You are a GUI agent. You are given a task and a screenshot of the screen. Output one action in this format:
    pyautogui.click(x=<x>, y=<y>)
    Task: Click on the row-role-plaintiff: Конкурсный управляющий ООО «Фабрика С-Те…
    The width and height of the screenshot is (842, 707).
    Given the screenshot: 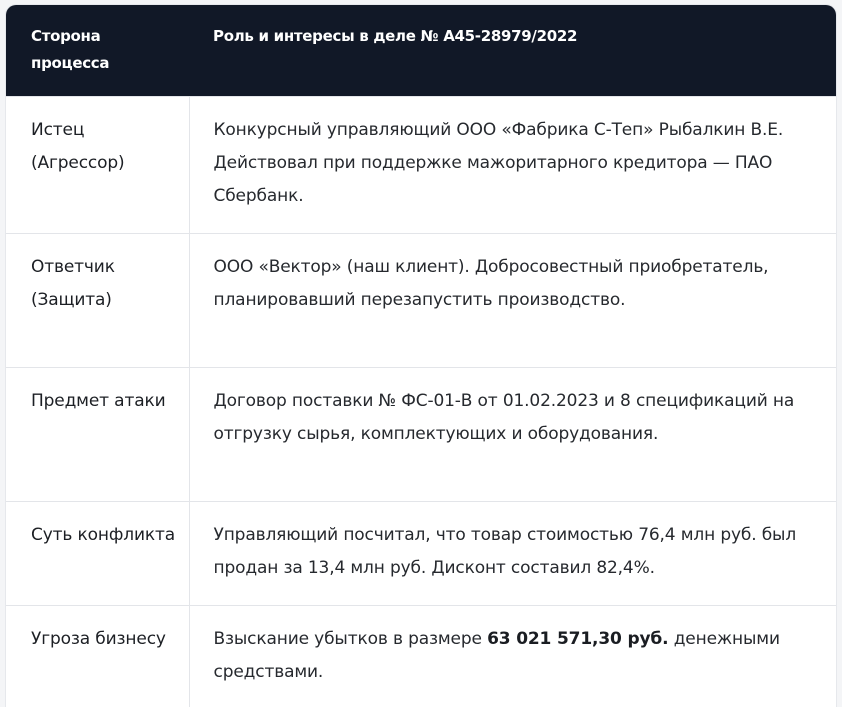 What is the action you would take?
    pyautogui.click(x=512, y=164)
    